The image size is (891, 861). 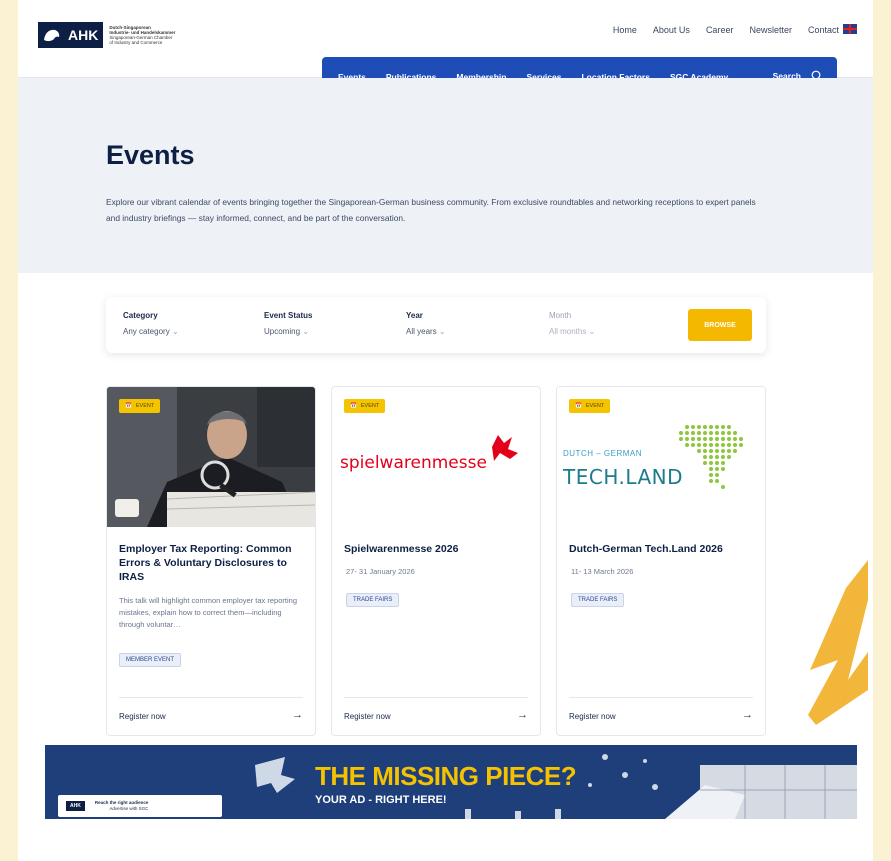 What do you see at coordinates (85, 35) in the screenshot?
I see `logo-text: AHK` at bounding box center [85, 35].